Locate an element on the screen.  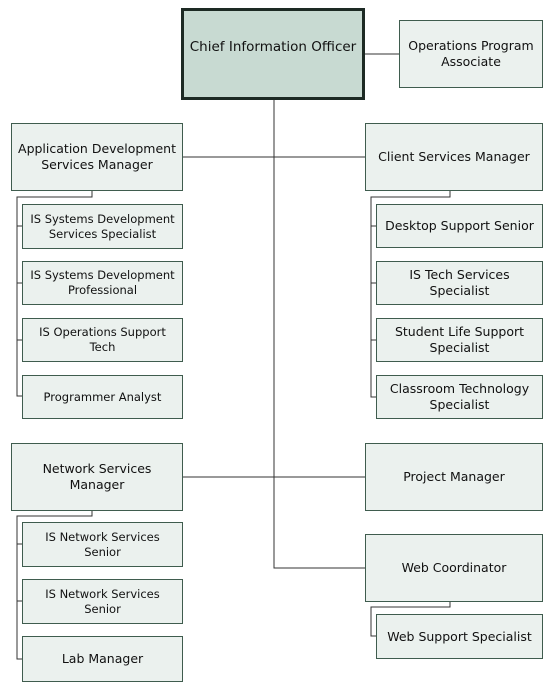
node-client-services-manager: Client Services Manager is located at coordinates (454, 157).